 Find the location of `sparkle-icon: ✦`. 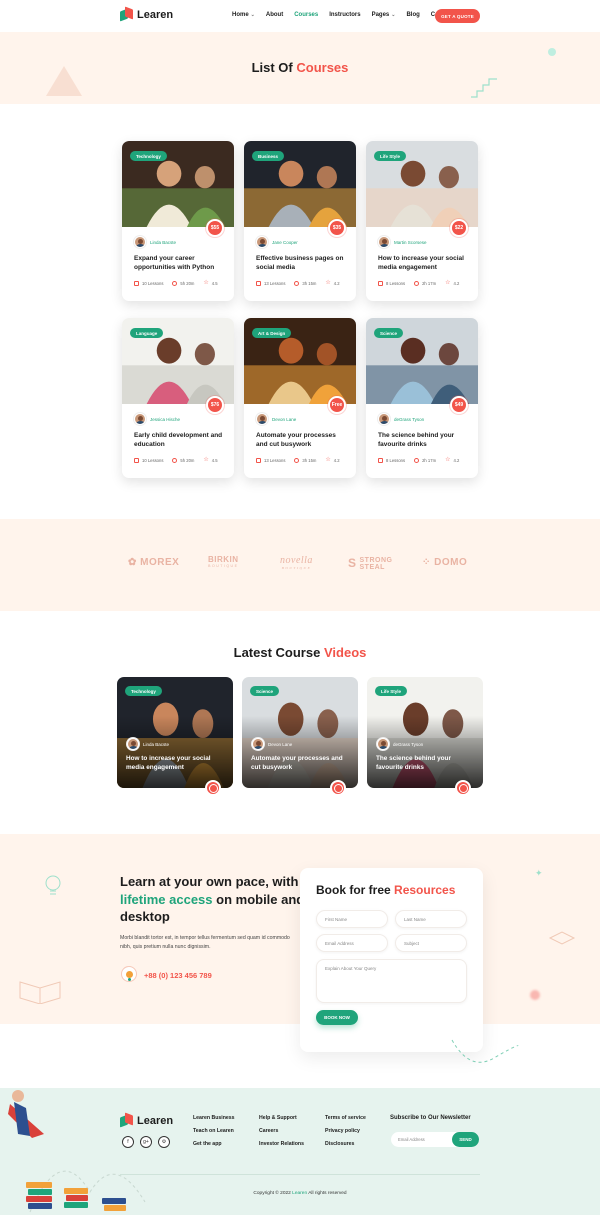

sparkle-icon: ✦ is located at coordinates (539, 873).